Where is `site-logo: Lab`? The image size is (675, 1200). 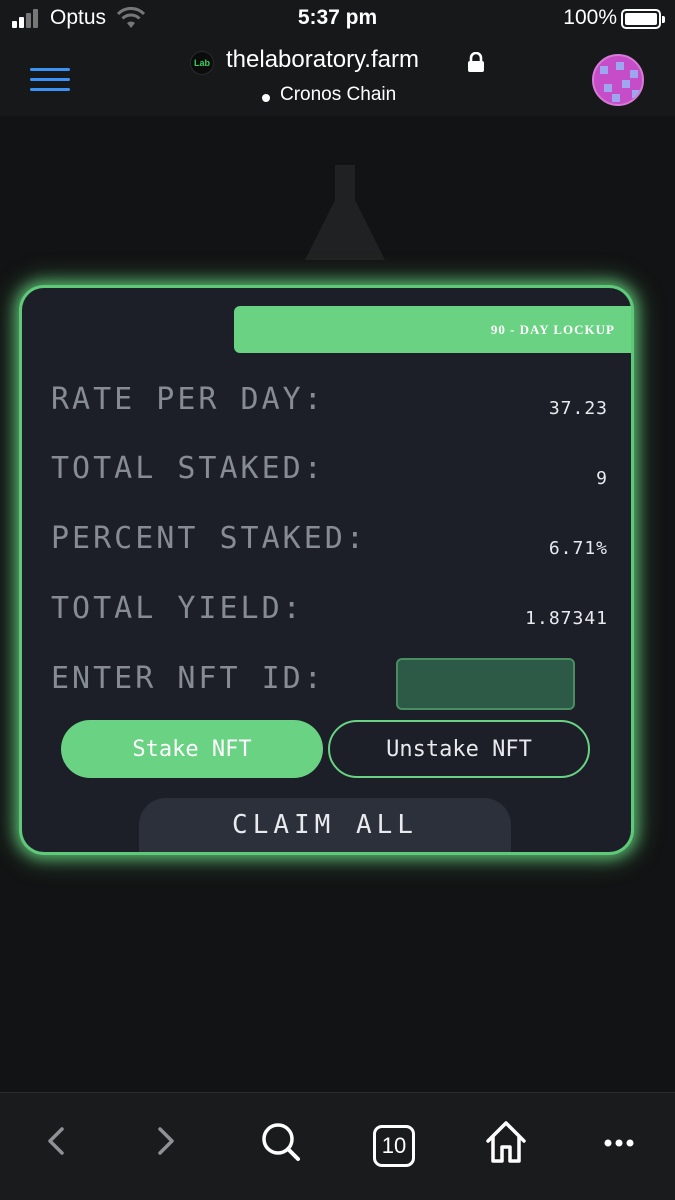
site-logo: Lab is located at coordinates (202, 63).